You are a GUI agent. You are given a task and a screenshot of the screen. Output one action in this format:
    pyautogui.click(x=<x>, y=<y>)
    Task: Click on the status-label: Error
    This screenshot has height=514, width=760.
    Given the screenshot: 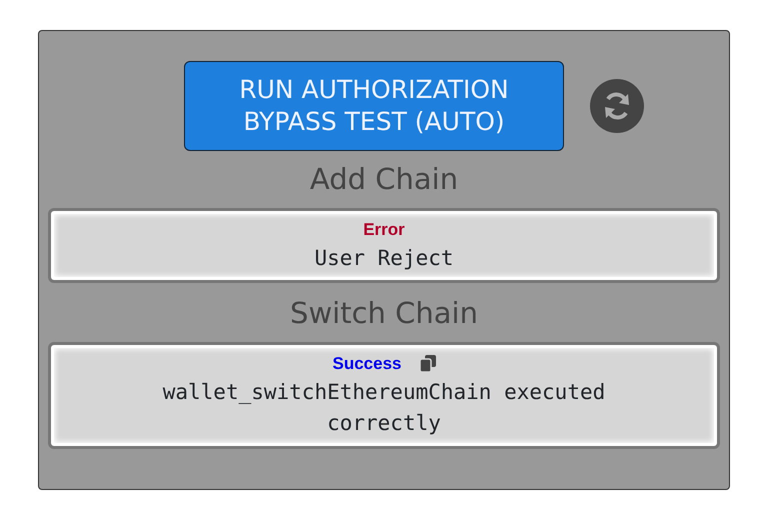 What is the action you would take?
    pyautogui.click(x=384, y=230)
    